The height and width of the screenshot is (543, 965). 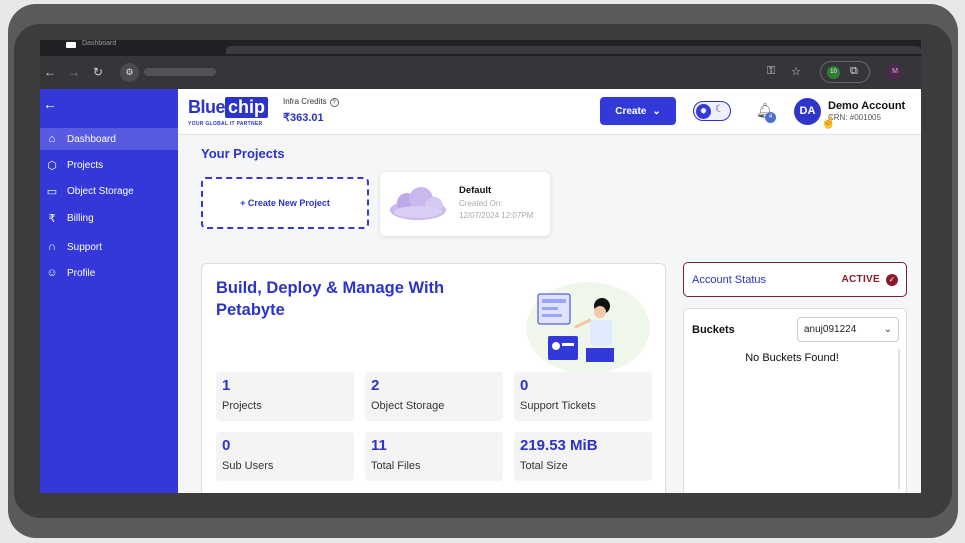 I want to click on stat-total-files: 11 Total Files, so click(x=434, y=456).